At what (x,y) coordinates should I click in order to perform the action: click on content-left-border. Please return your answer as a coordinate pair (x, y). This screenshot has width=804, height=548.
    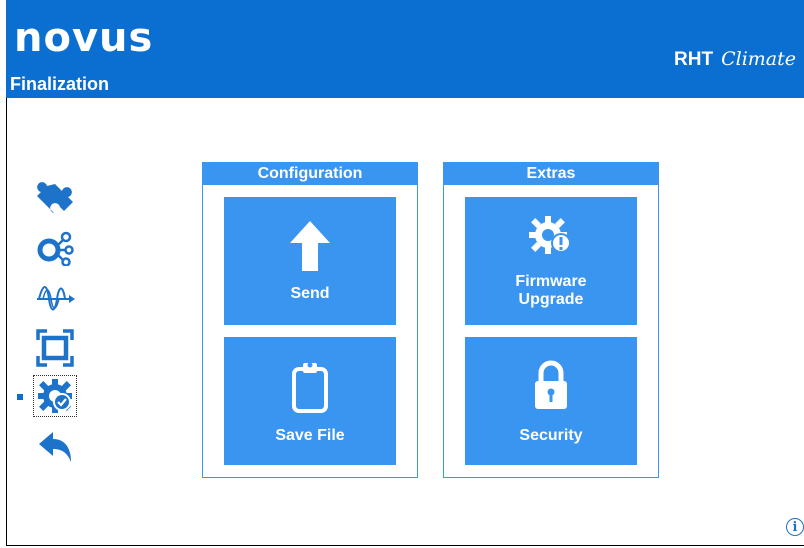
    Looking at the image, I should click on (6, 322).